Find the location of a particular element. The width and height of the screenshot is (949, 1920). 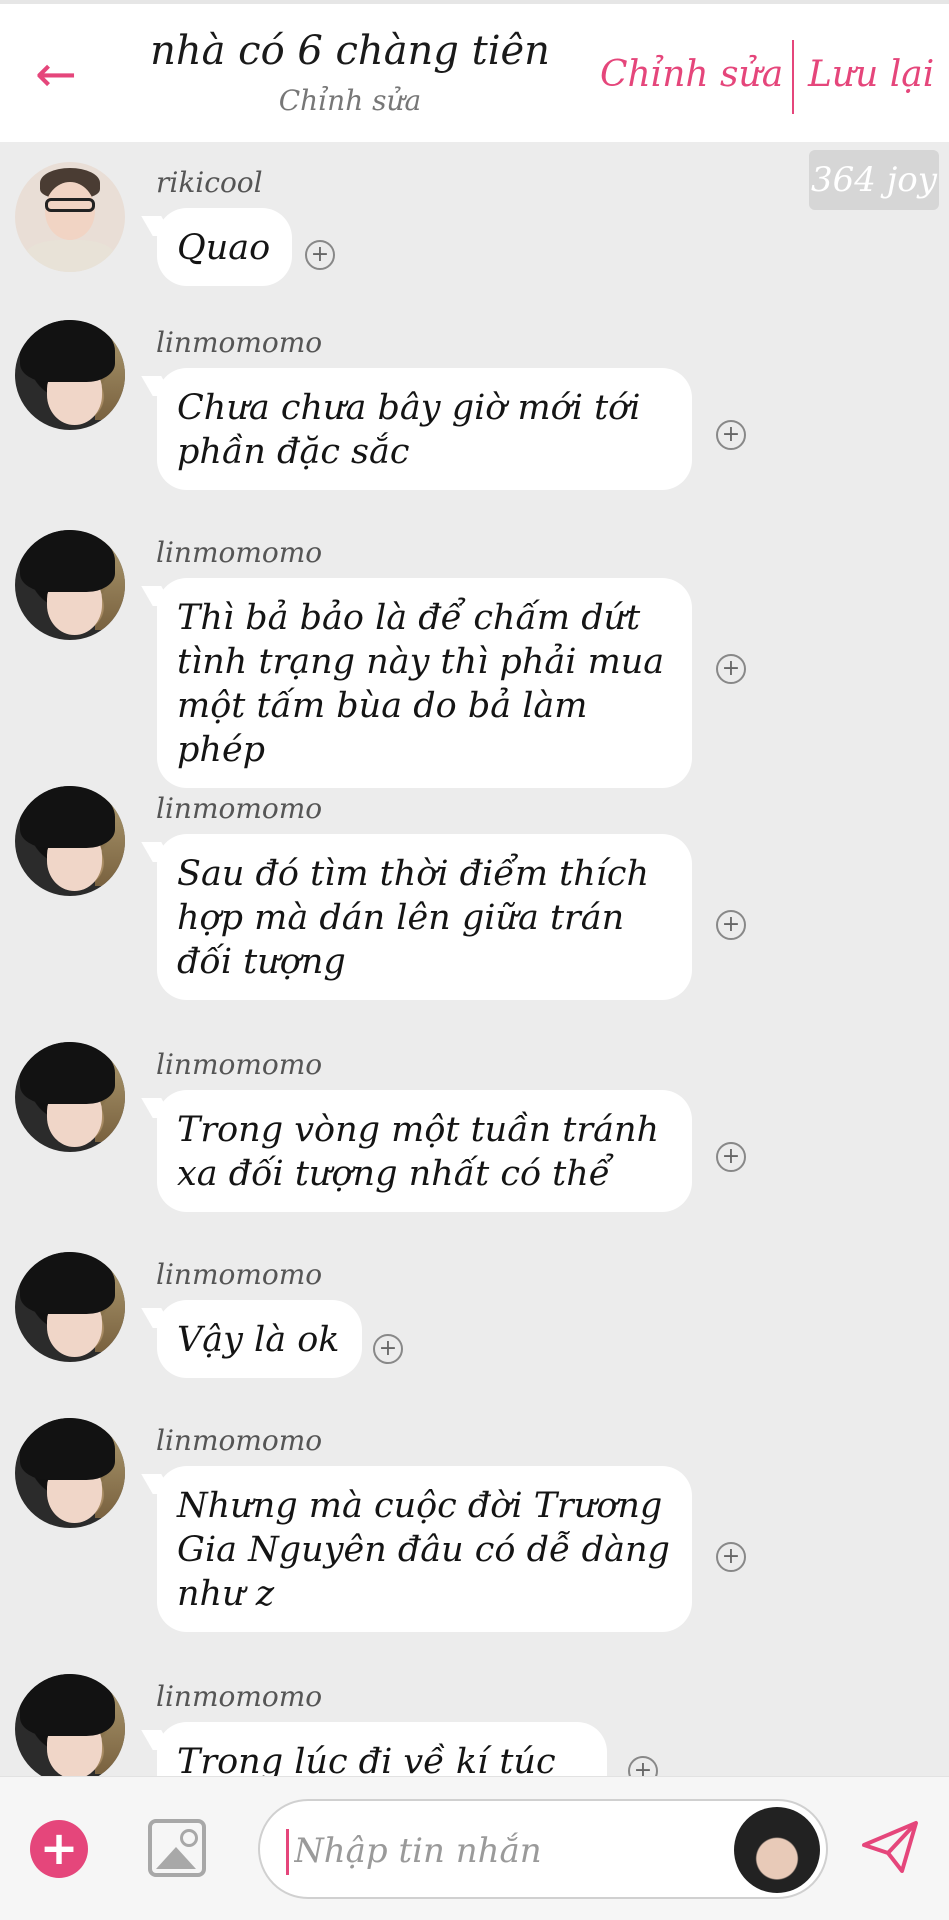

edit-button: Chỉnh sửa is located at coordinates (691, 74).